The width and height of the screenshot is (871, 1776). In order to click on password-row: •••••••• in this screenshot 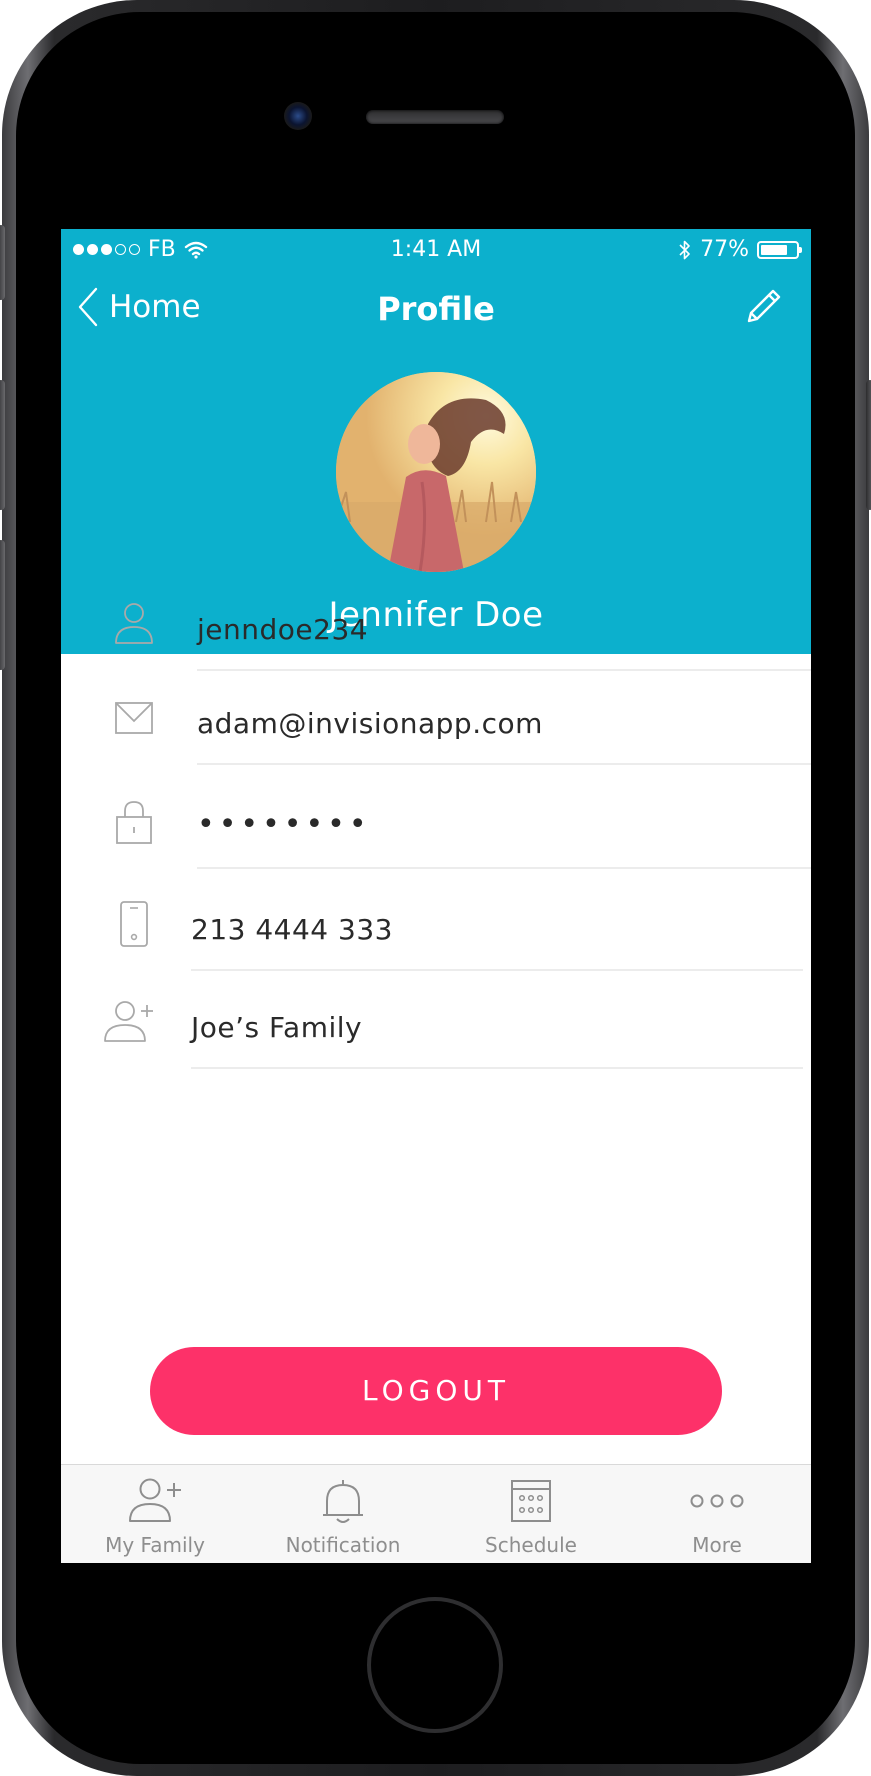, I will do `click(436, 817)`.